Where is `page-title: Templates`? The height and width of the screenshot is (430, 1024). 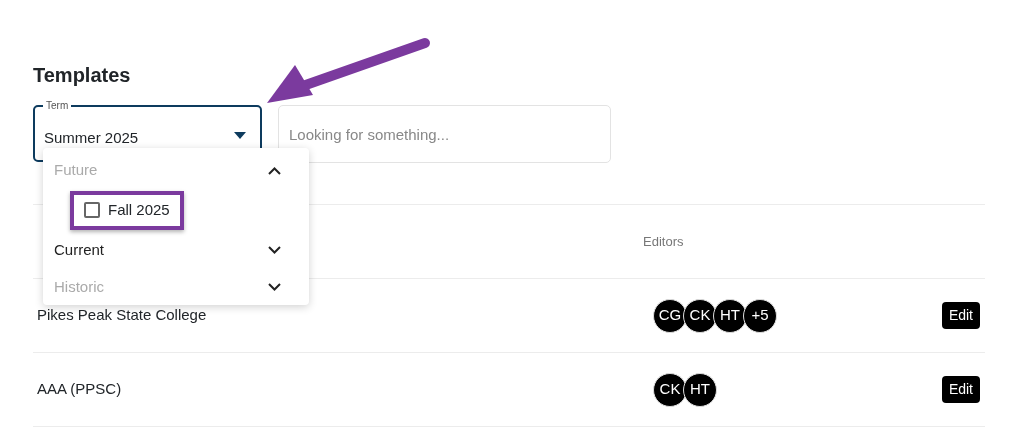 page-title: Templates is located at coordinates (82, 75).